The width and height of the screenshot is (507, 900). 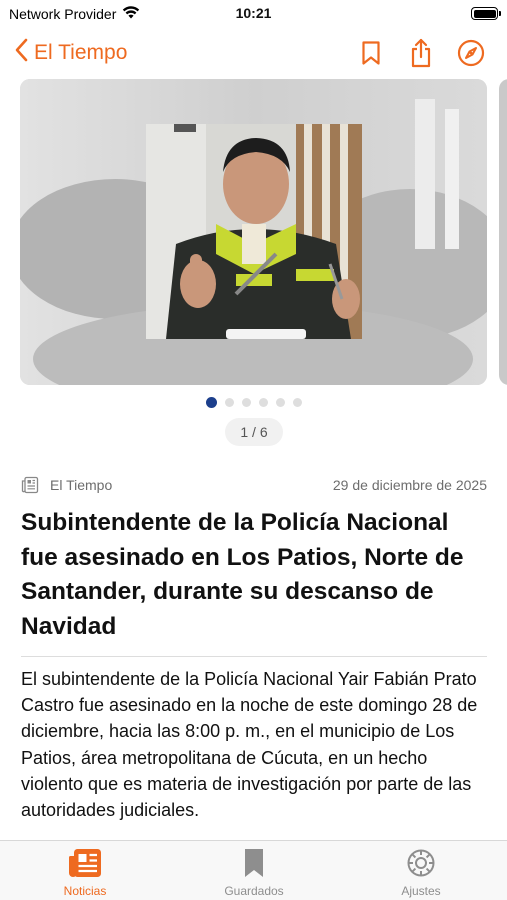 What do you see at coordinates (253, 53) in the screenshot?
I see `nav-bar: El Tiempo` at bounding box center [253, 53].